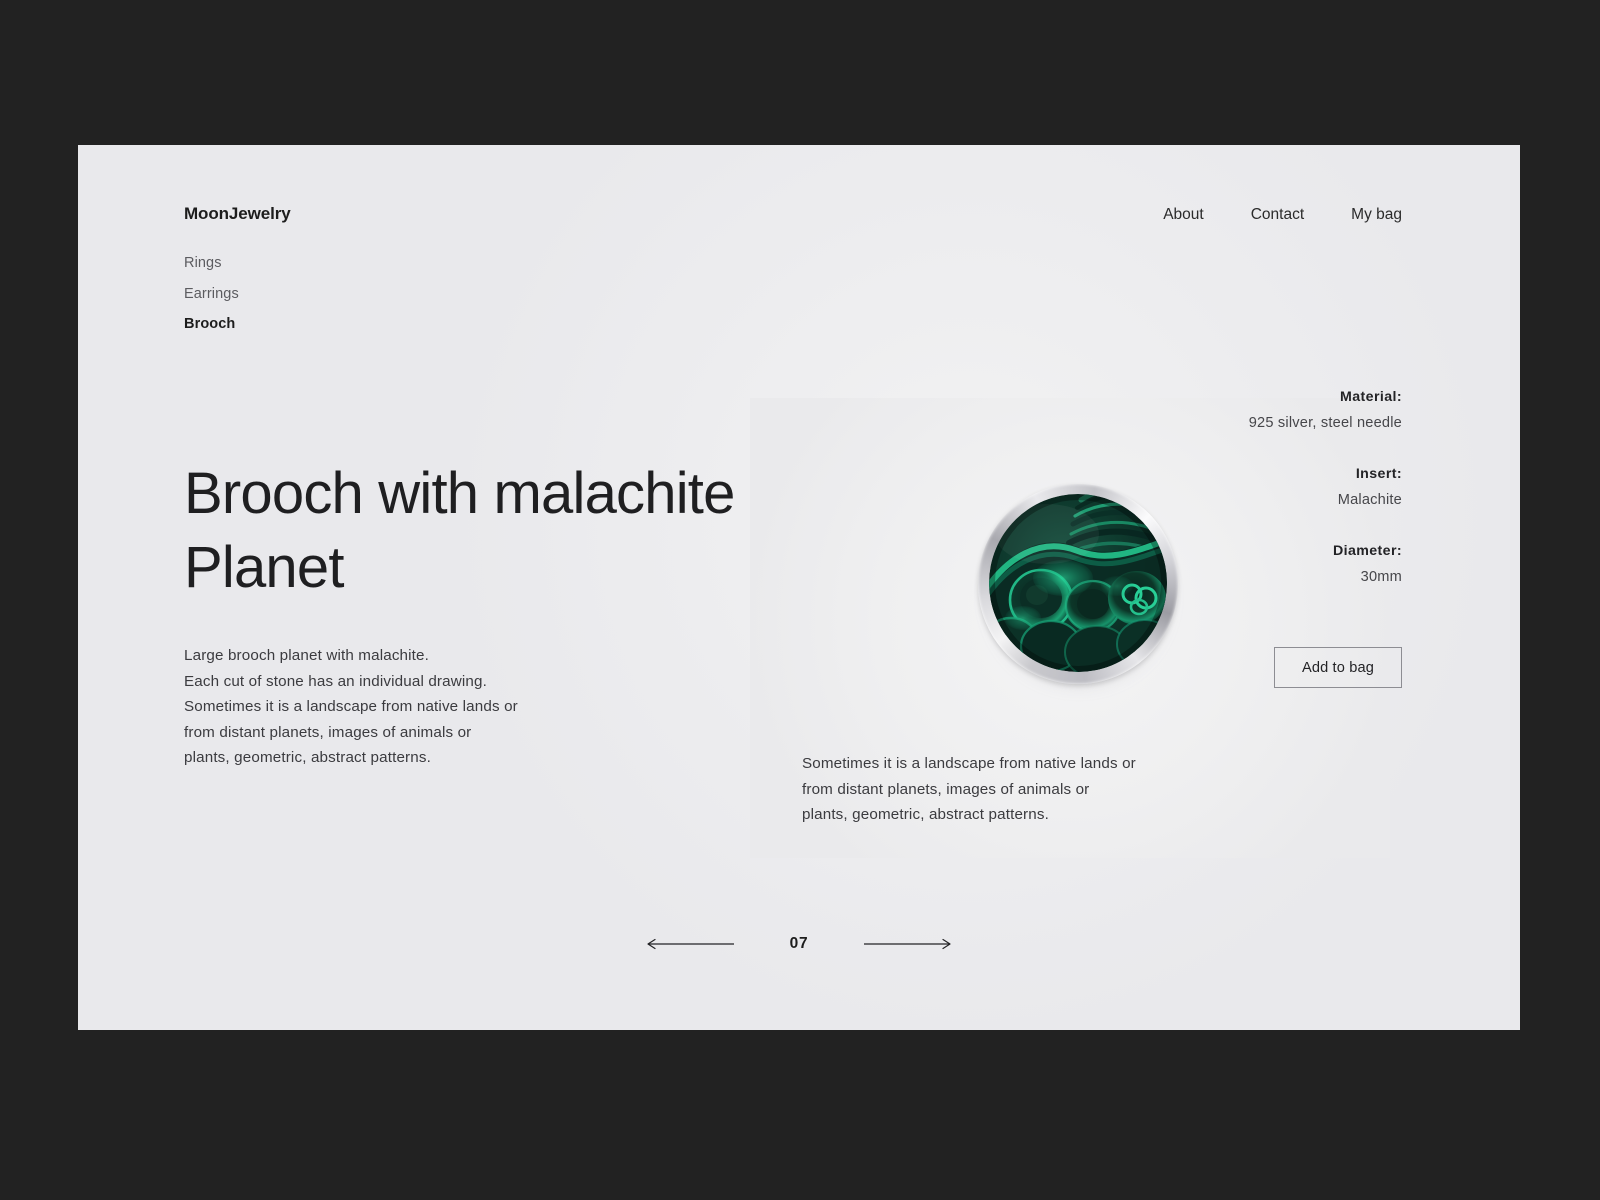  Describe the element at coordinates (1325, 422) in the screenshot. I see `spec-value: 925 silver, steel needle` at that location.